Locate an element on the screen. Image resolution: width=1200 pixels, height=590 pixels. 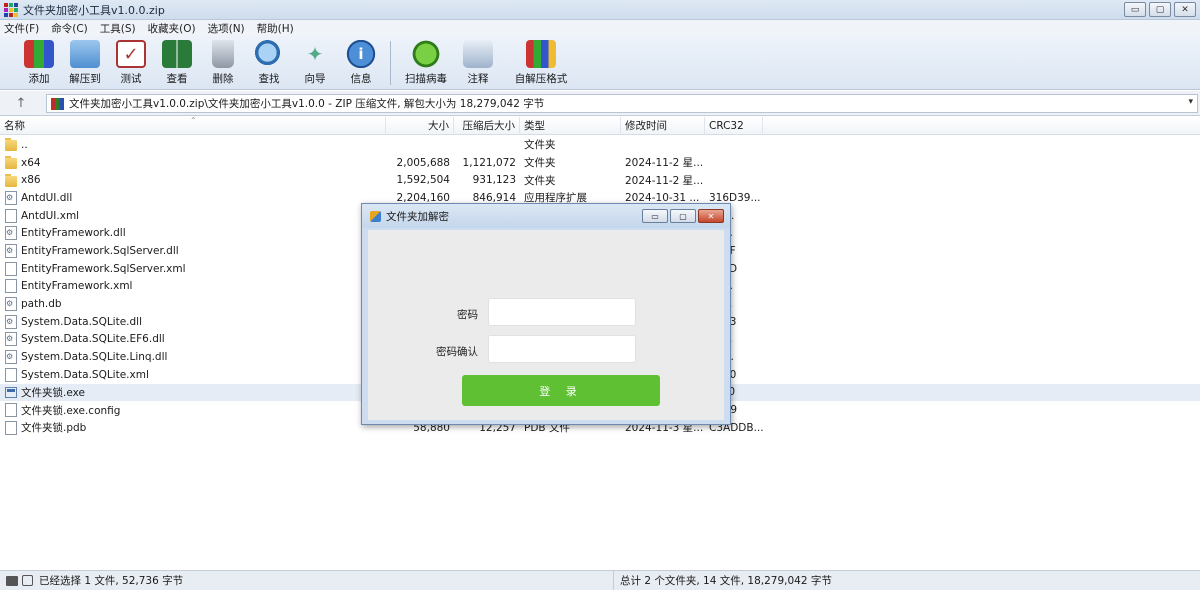
column-crc: CRC32 is located at coordinates (734, 126).